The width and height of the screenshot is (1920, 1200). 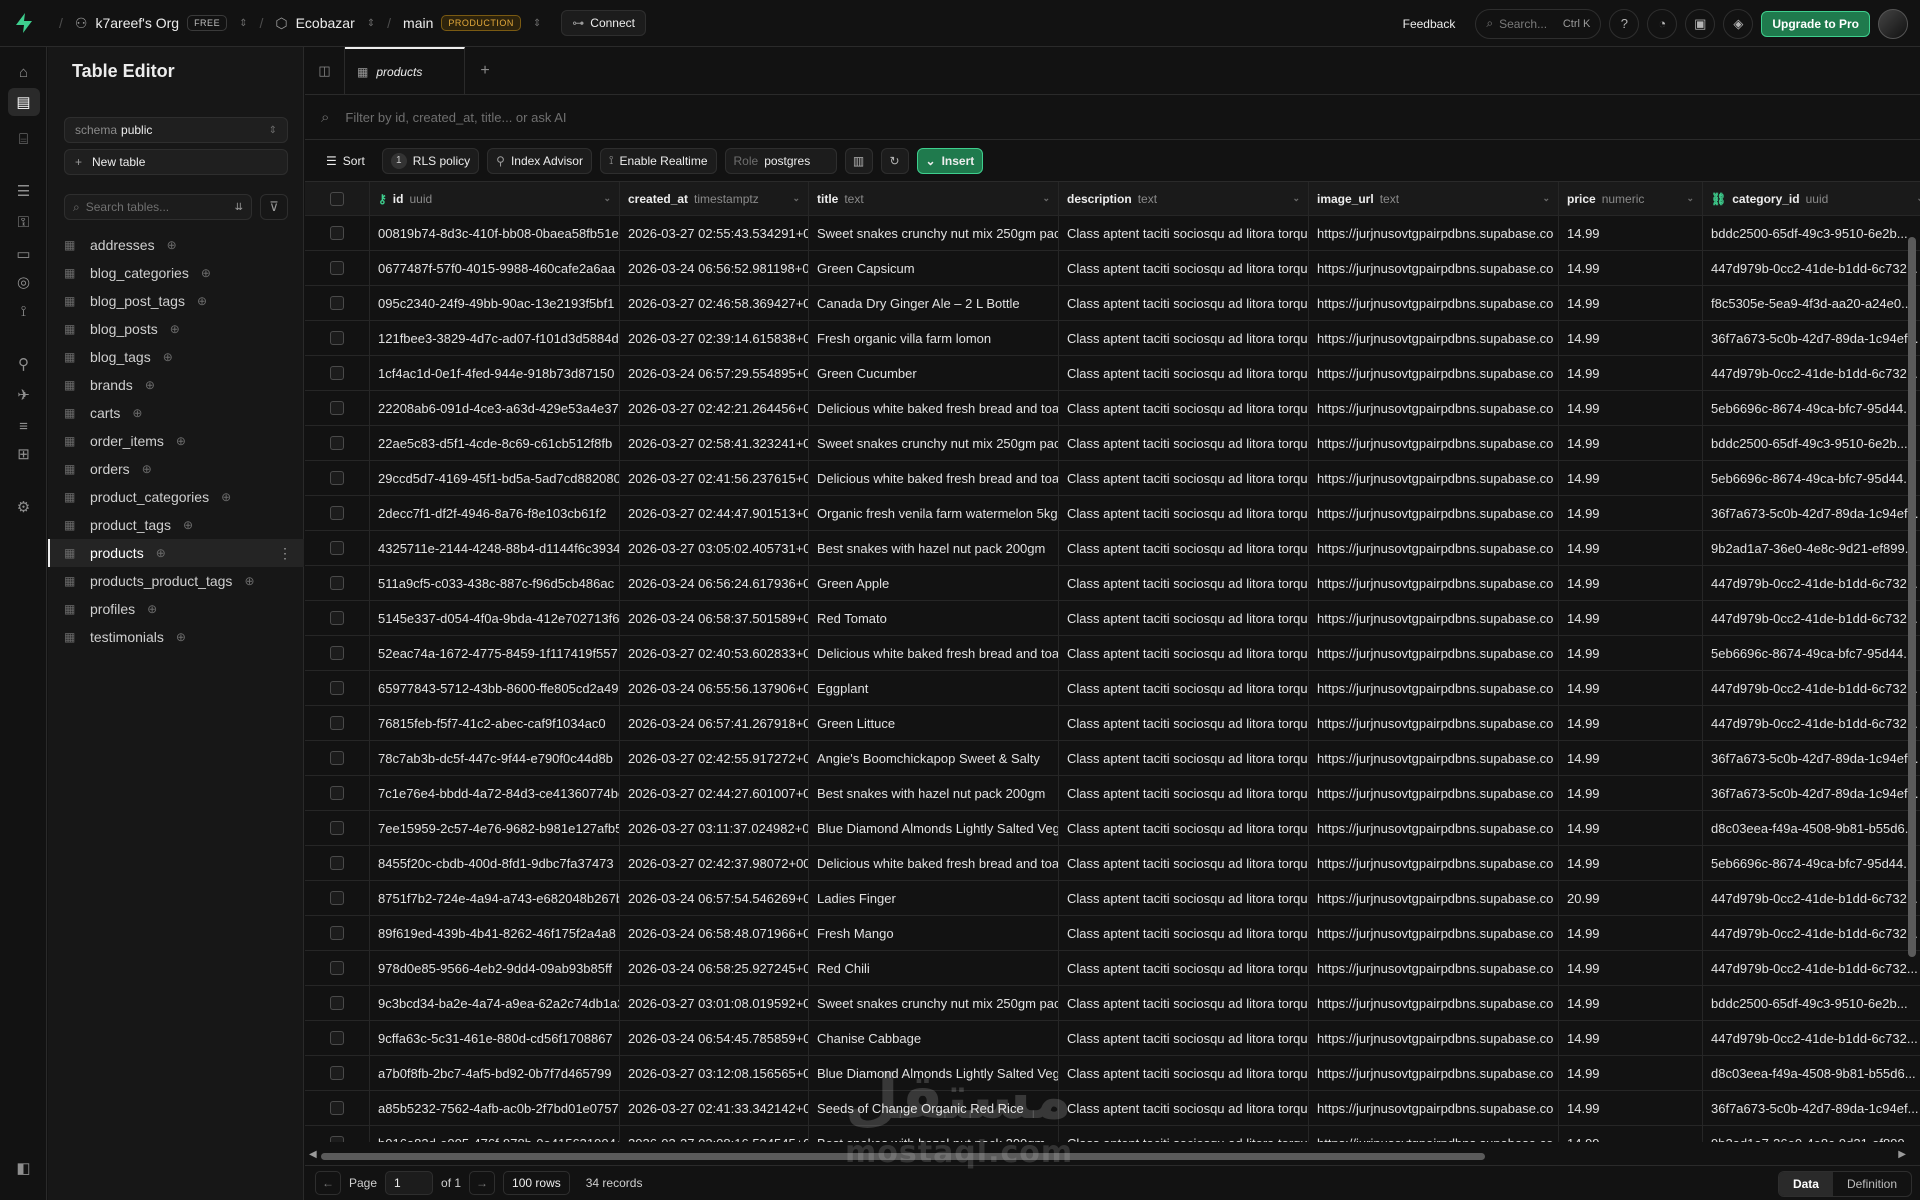 What do you see at coordinates (714, 653) in the screenshot?
I see `table-cell: 2026-03-27 02:40:53.602833+00` at bounding box center [714, 653].